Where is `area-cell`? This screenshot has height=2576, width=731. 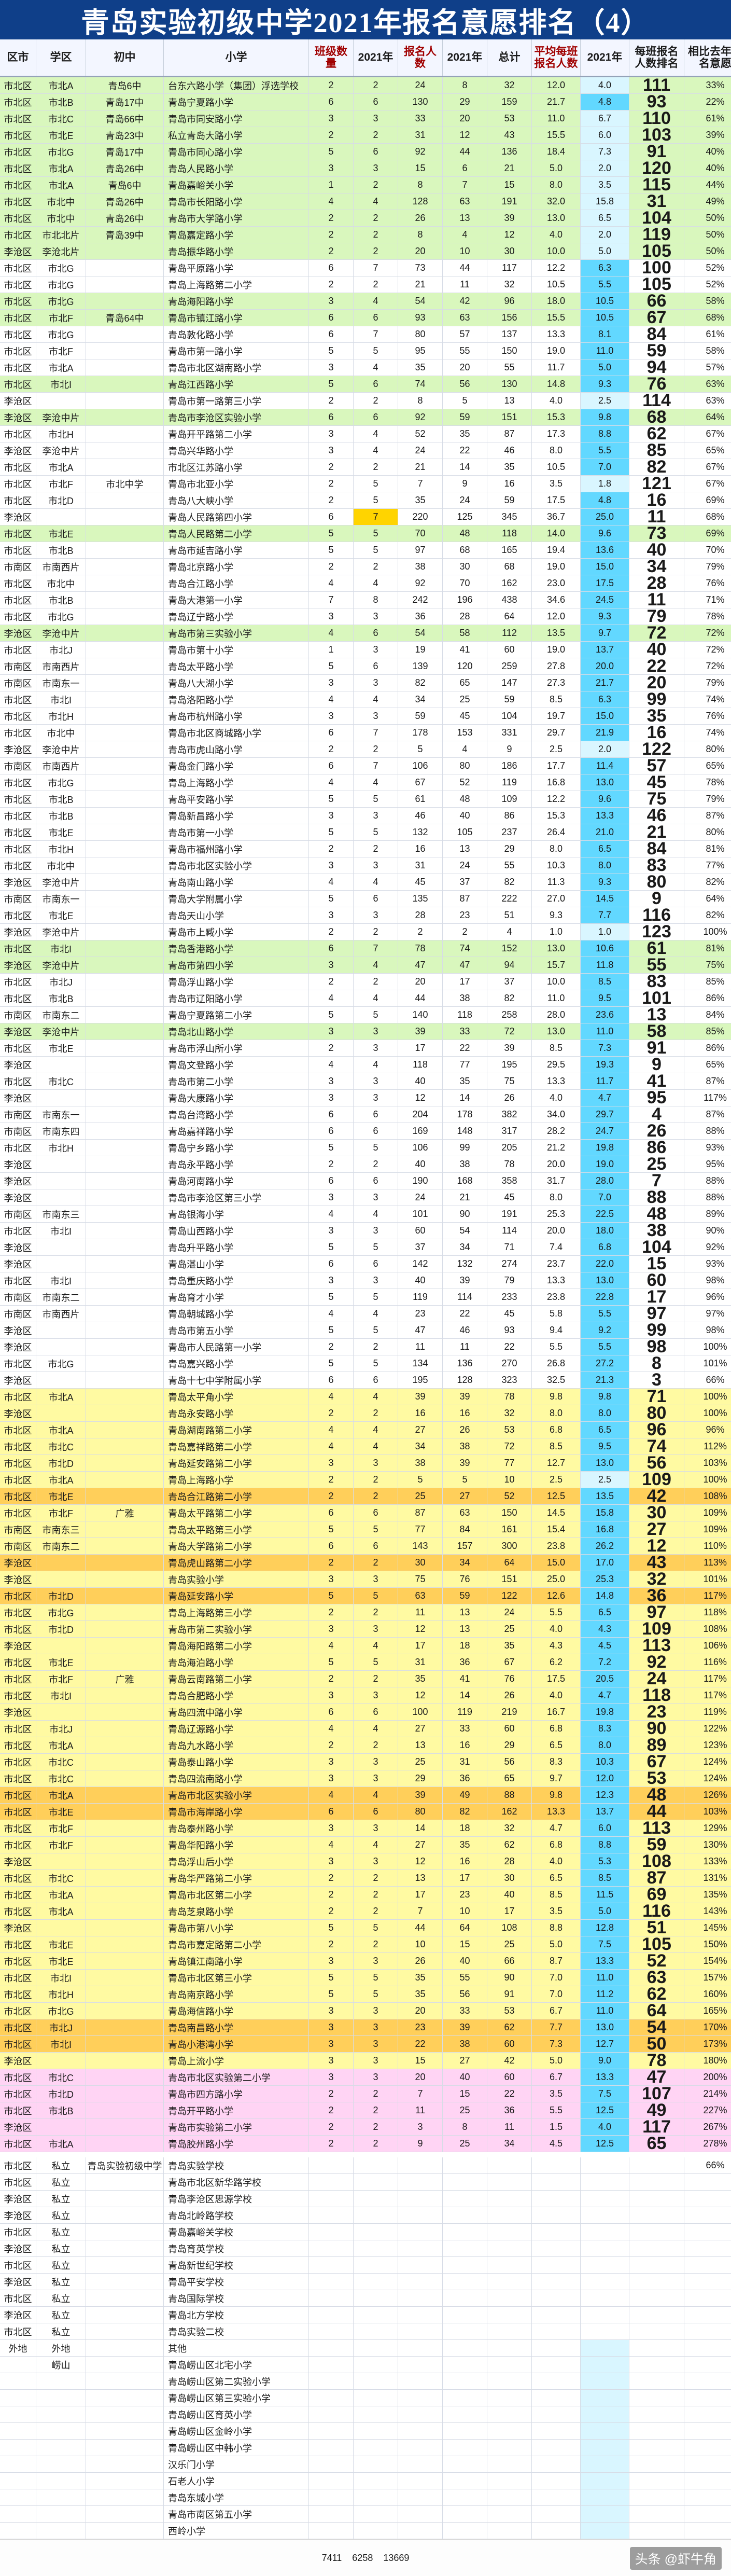 area-cell is located at coordinates (61, 2061).